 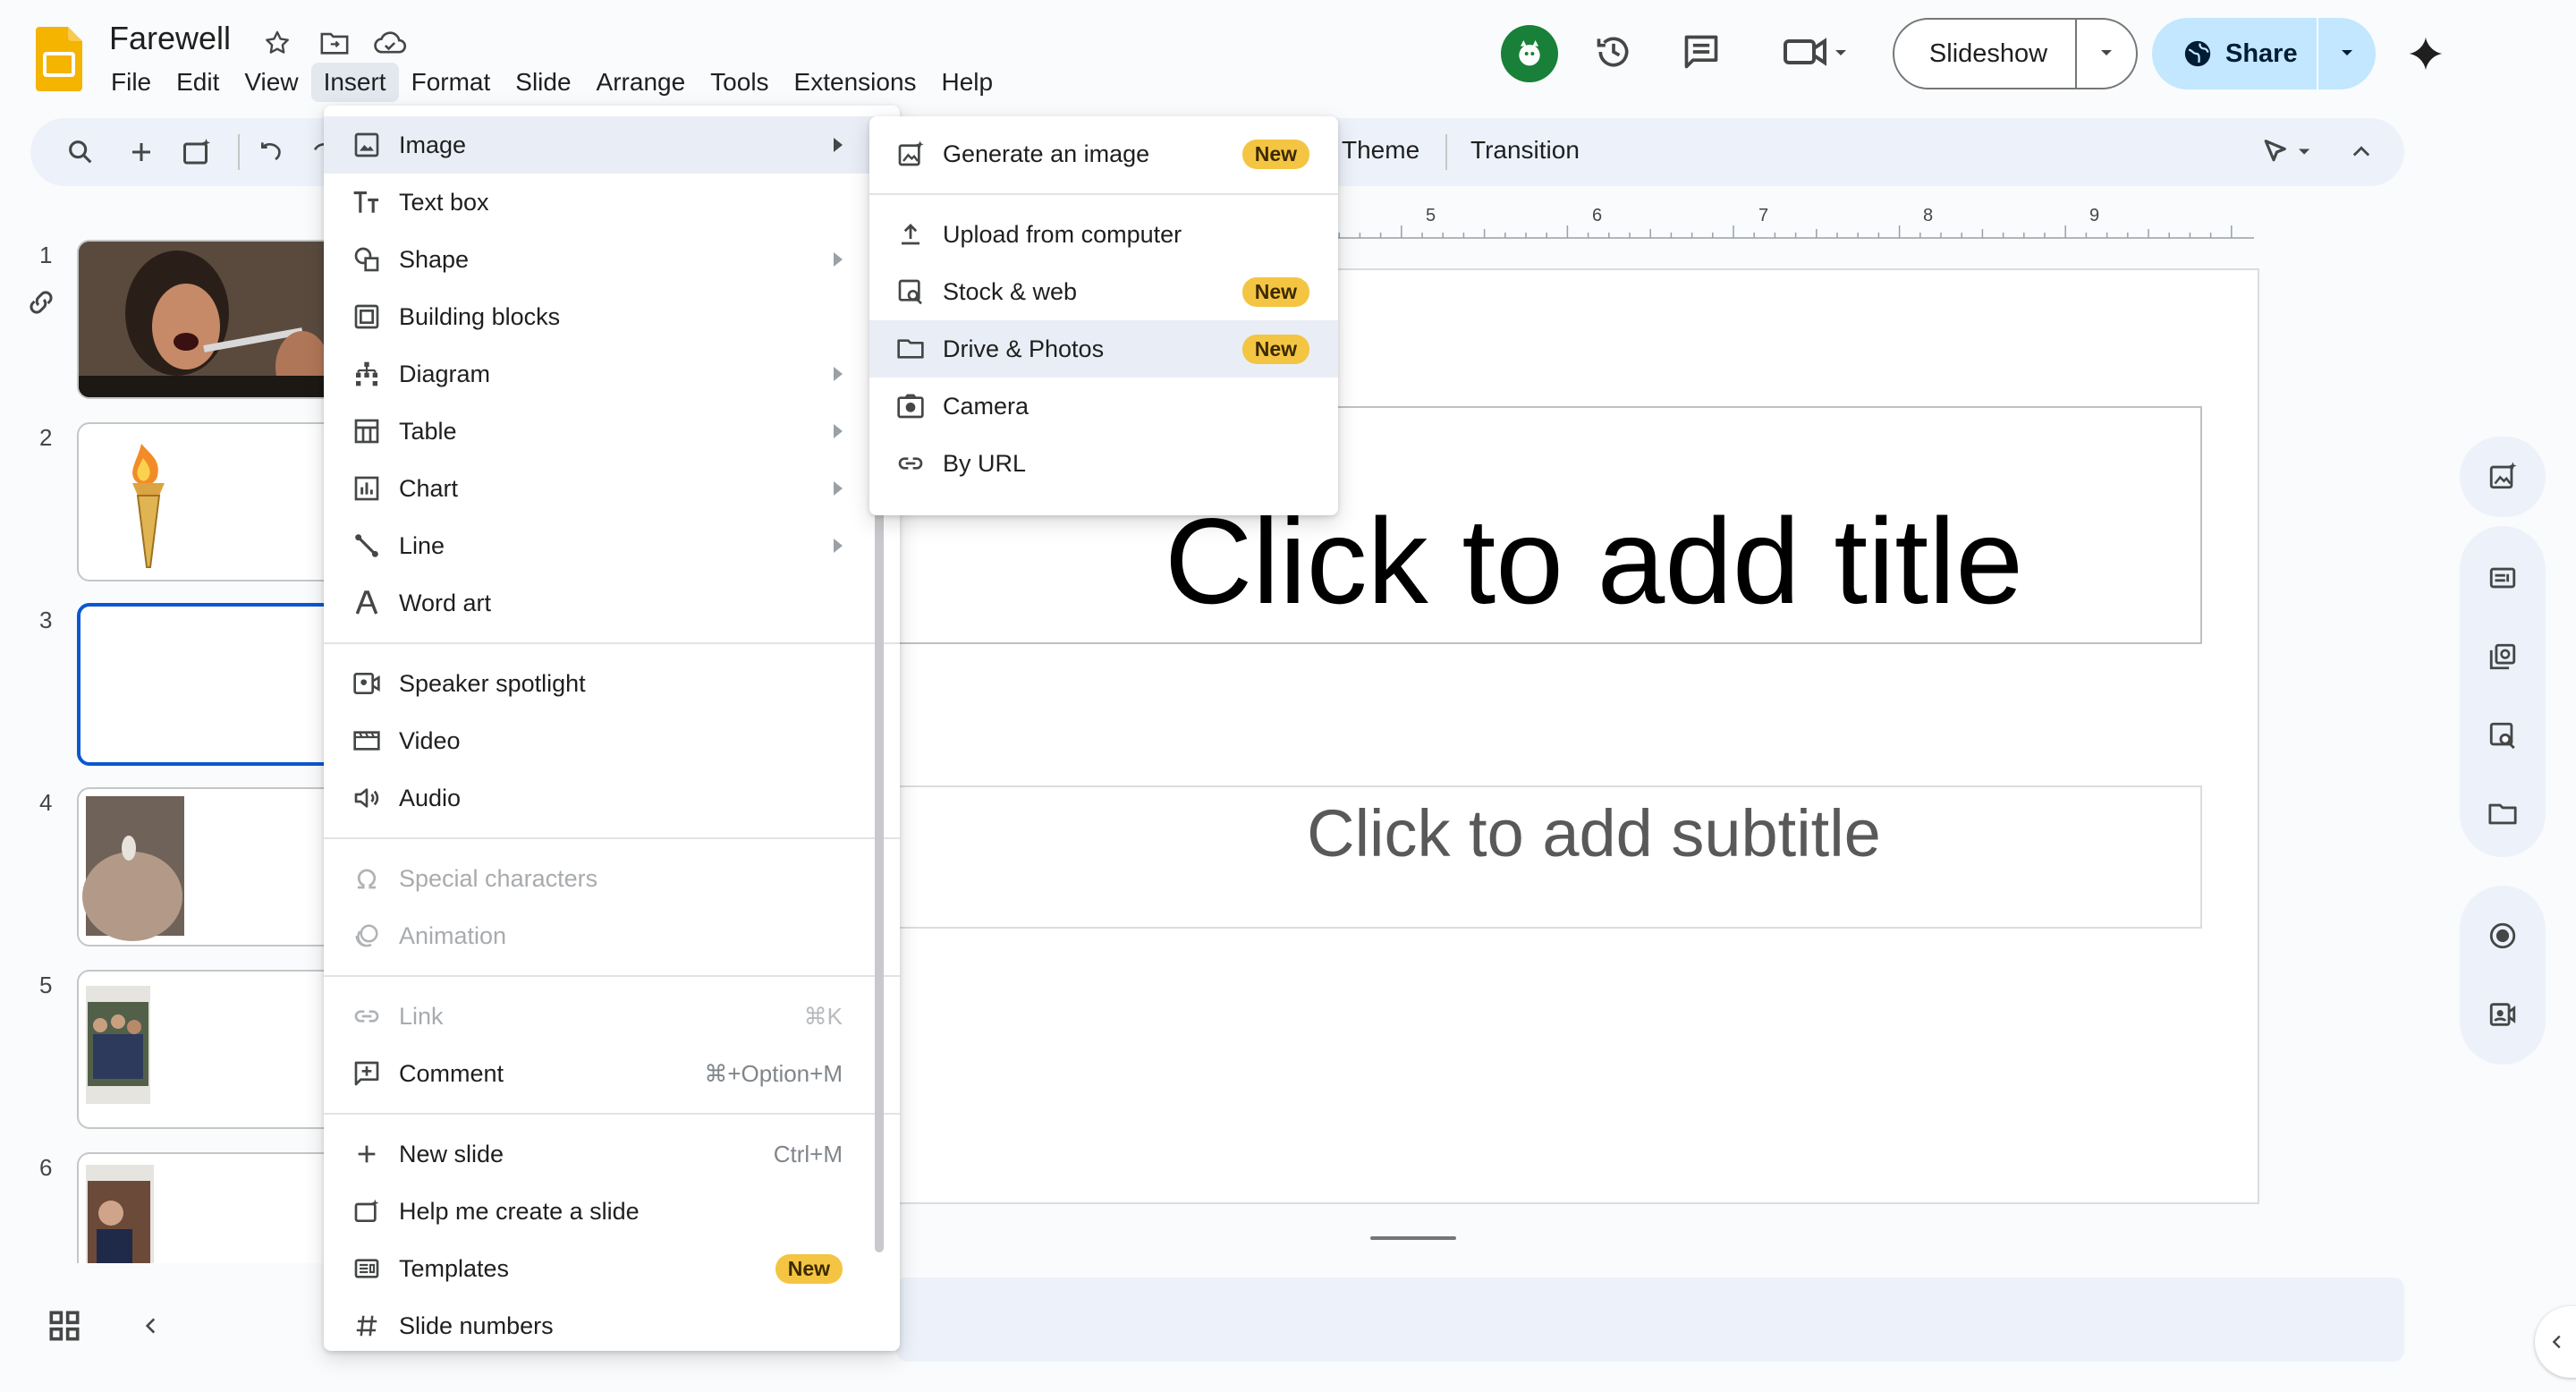 What do you see at coordinates (612, 838) in the screenshot?
I see `menu-divider` at bounding box center [612, 838].